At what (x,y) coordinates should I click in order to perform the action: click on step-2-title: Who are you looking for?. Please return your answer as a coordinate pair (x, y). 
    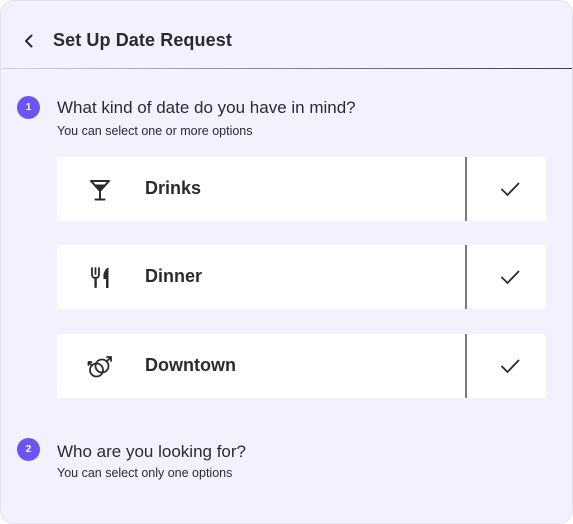
    Looking at the image, I should click on (151, 451).